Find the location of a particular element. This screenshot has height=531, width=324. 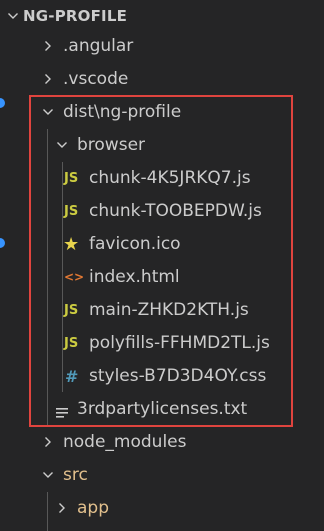

tree-item-angular: .angular is located at coordinates (162, 46).